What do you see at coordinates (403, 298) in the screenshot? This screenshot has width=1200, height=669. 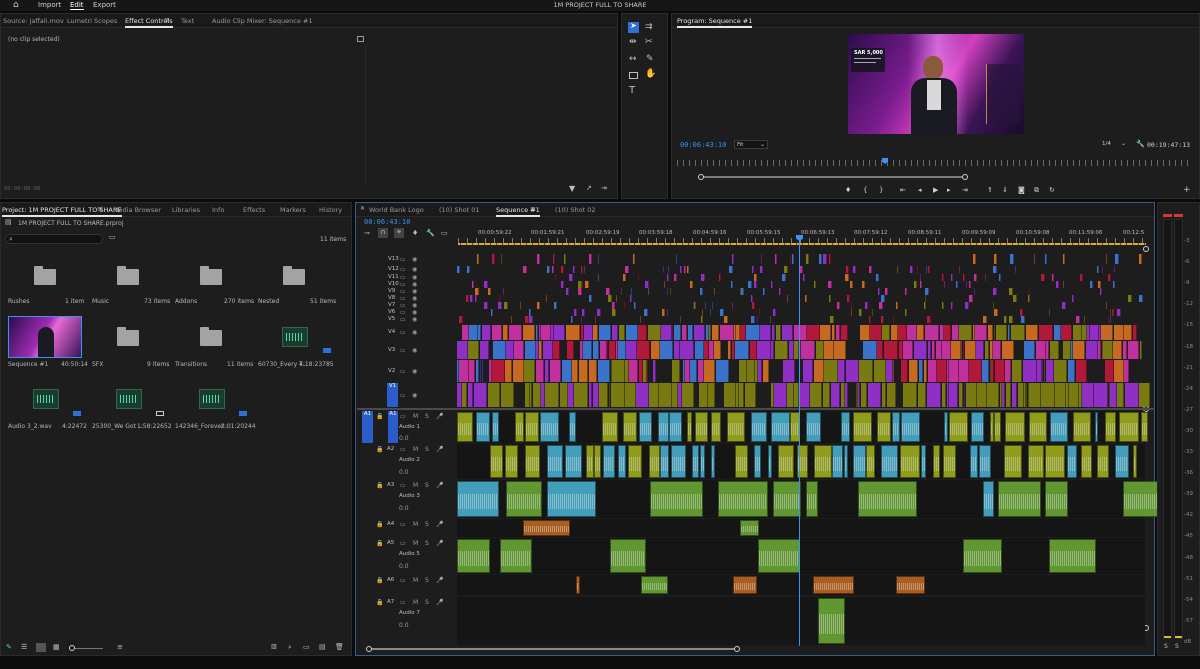 I see `film-icon: ▭` at bounding box center [403, 298].